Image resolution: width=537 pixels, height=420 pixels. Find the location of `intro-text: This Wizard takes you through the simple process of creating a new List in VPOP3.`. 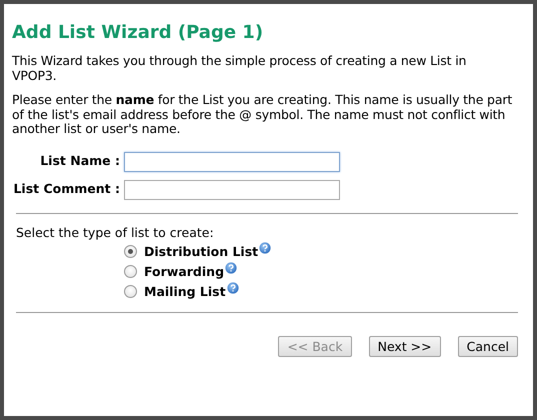

intro-text: This Wizard takes you through the simple process of creating a new List in VPOP3. is located at coordinates (240, 68).